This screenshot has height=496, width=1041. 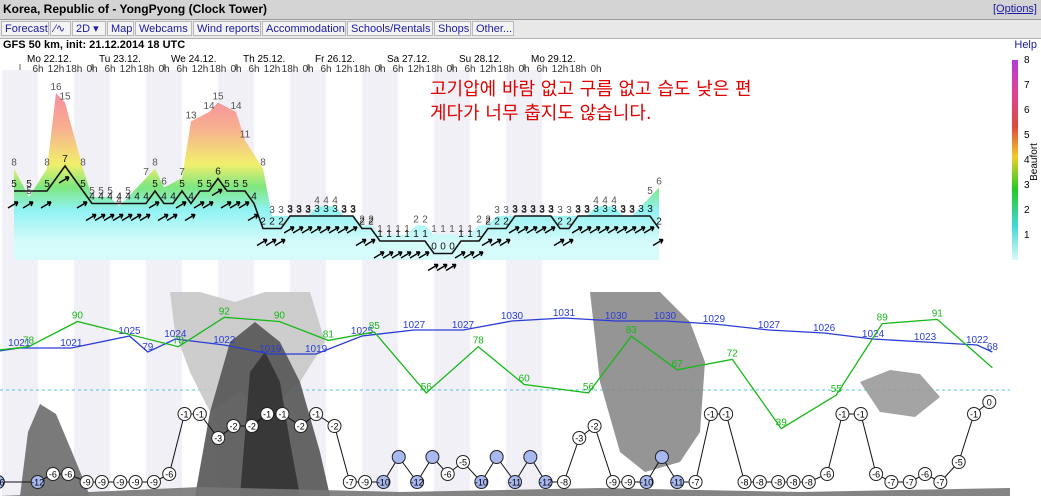 I want to click on humidity-label: 60, so click(x=525, y=379).